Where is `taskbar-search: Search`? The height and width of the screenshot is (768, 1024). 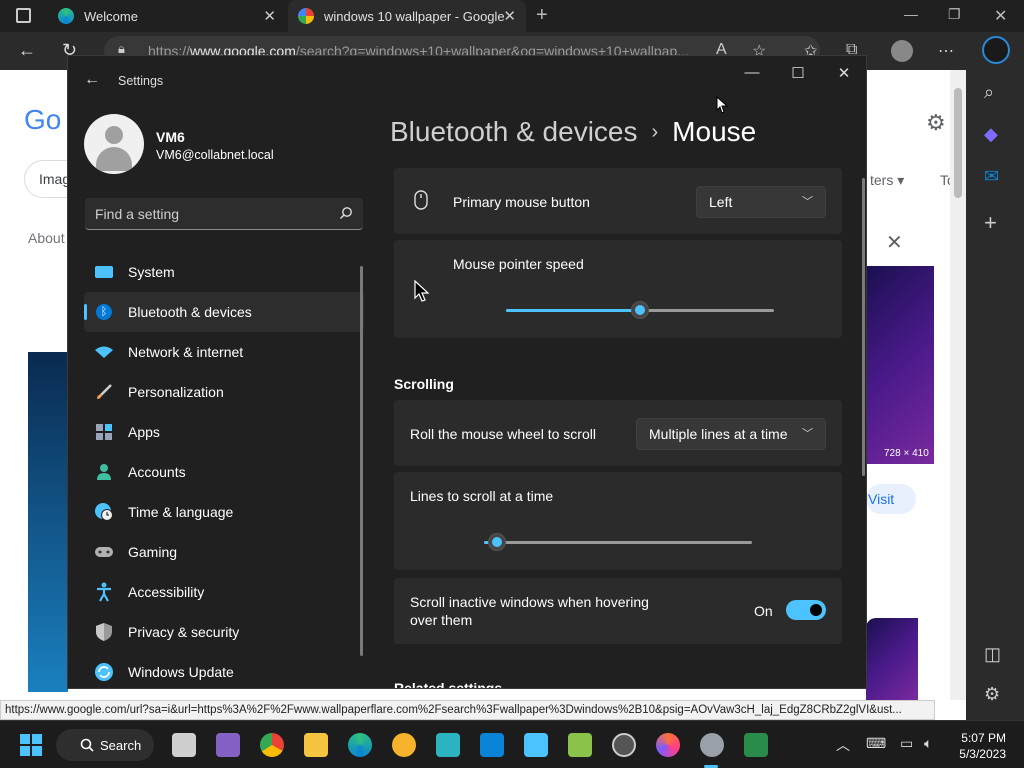
taskbar-search: Search is located at coordinates (105, 745).